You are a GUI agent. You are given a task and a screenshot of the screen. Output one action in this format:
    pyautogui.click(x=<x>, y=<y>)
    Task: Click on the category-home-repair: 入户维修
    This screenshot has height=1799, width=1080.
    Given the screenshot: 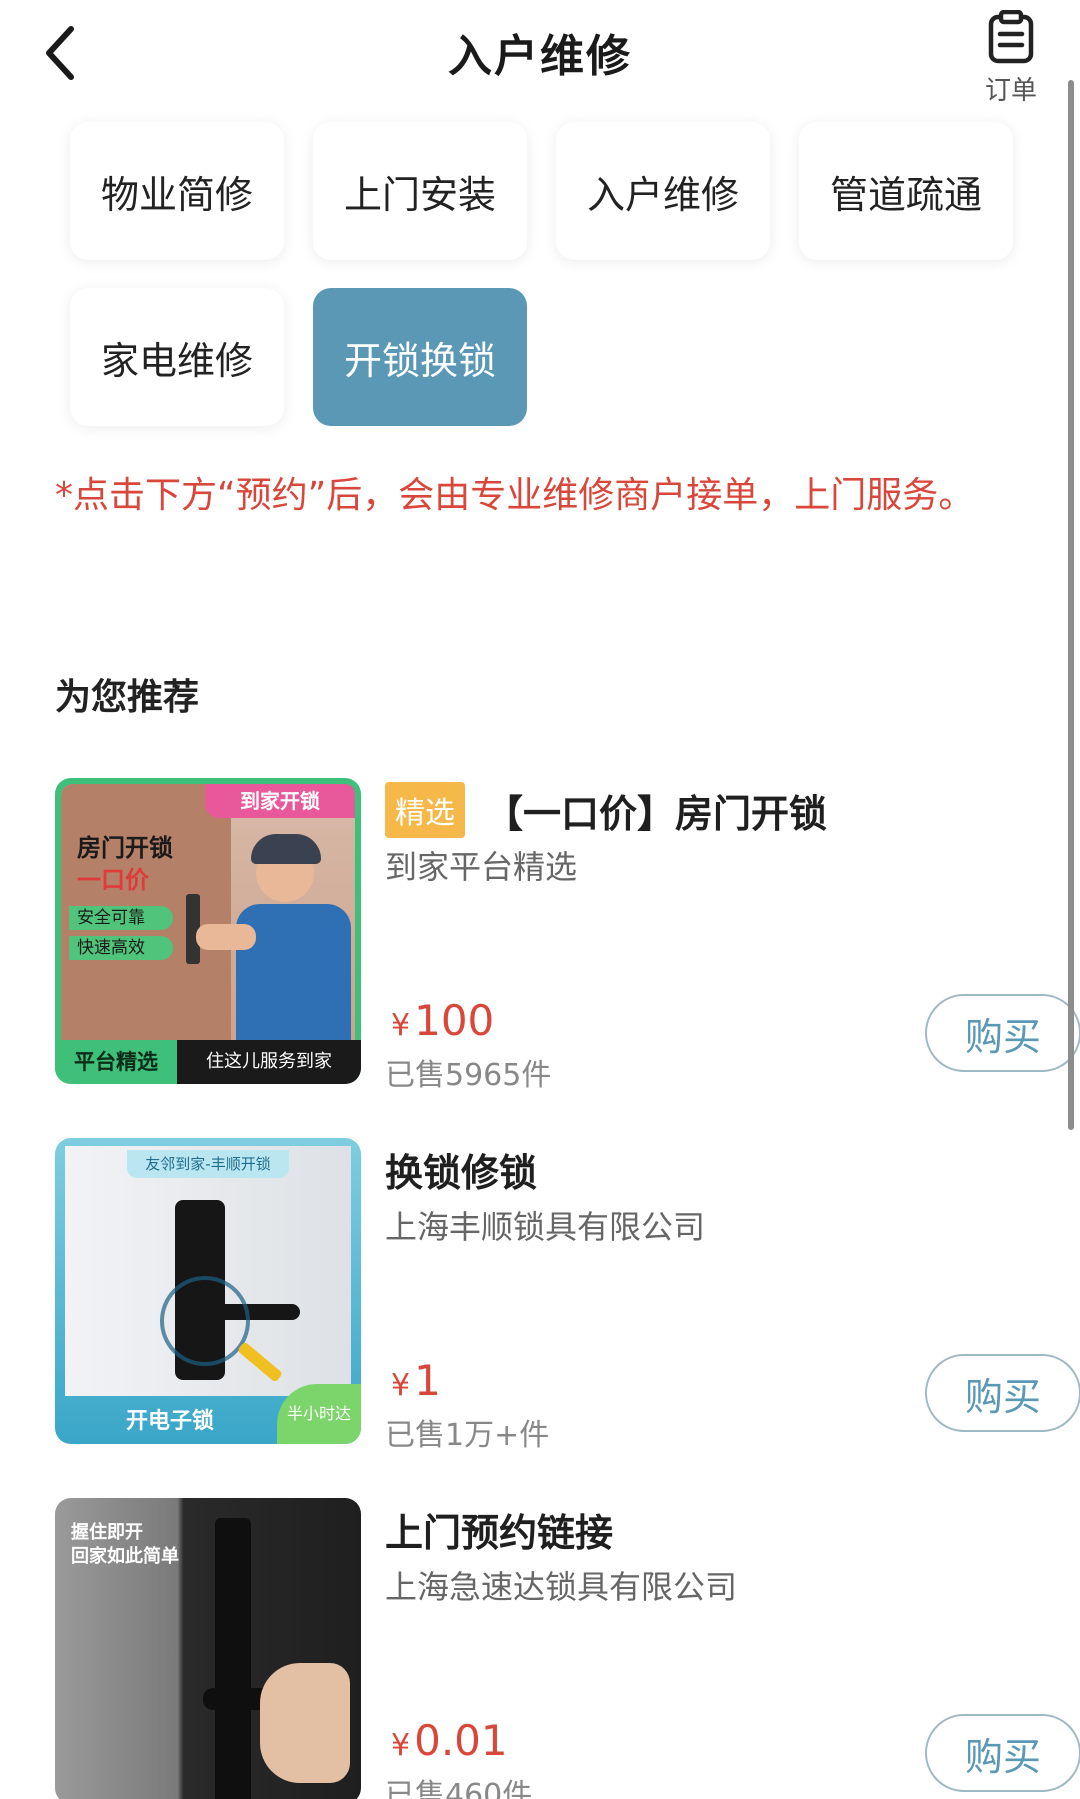 What is the action you would take?
    pyautogui.click(x=663, y=191)
    